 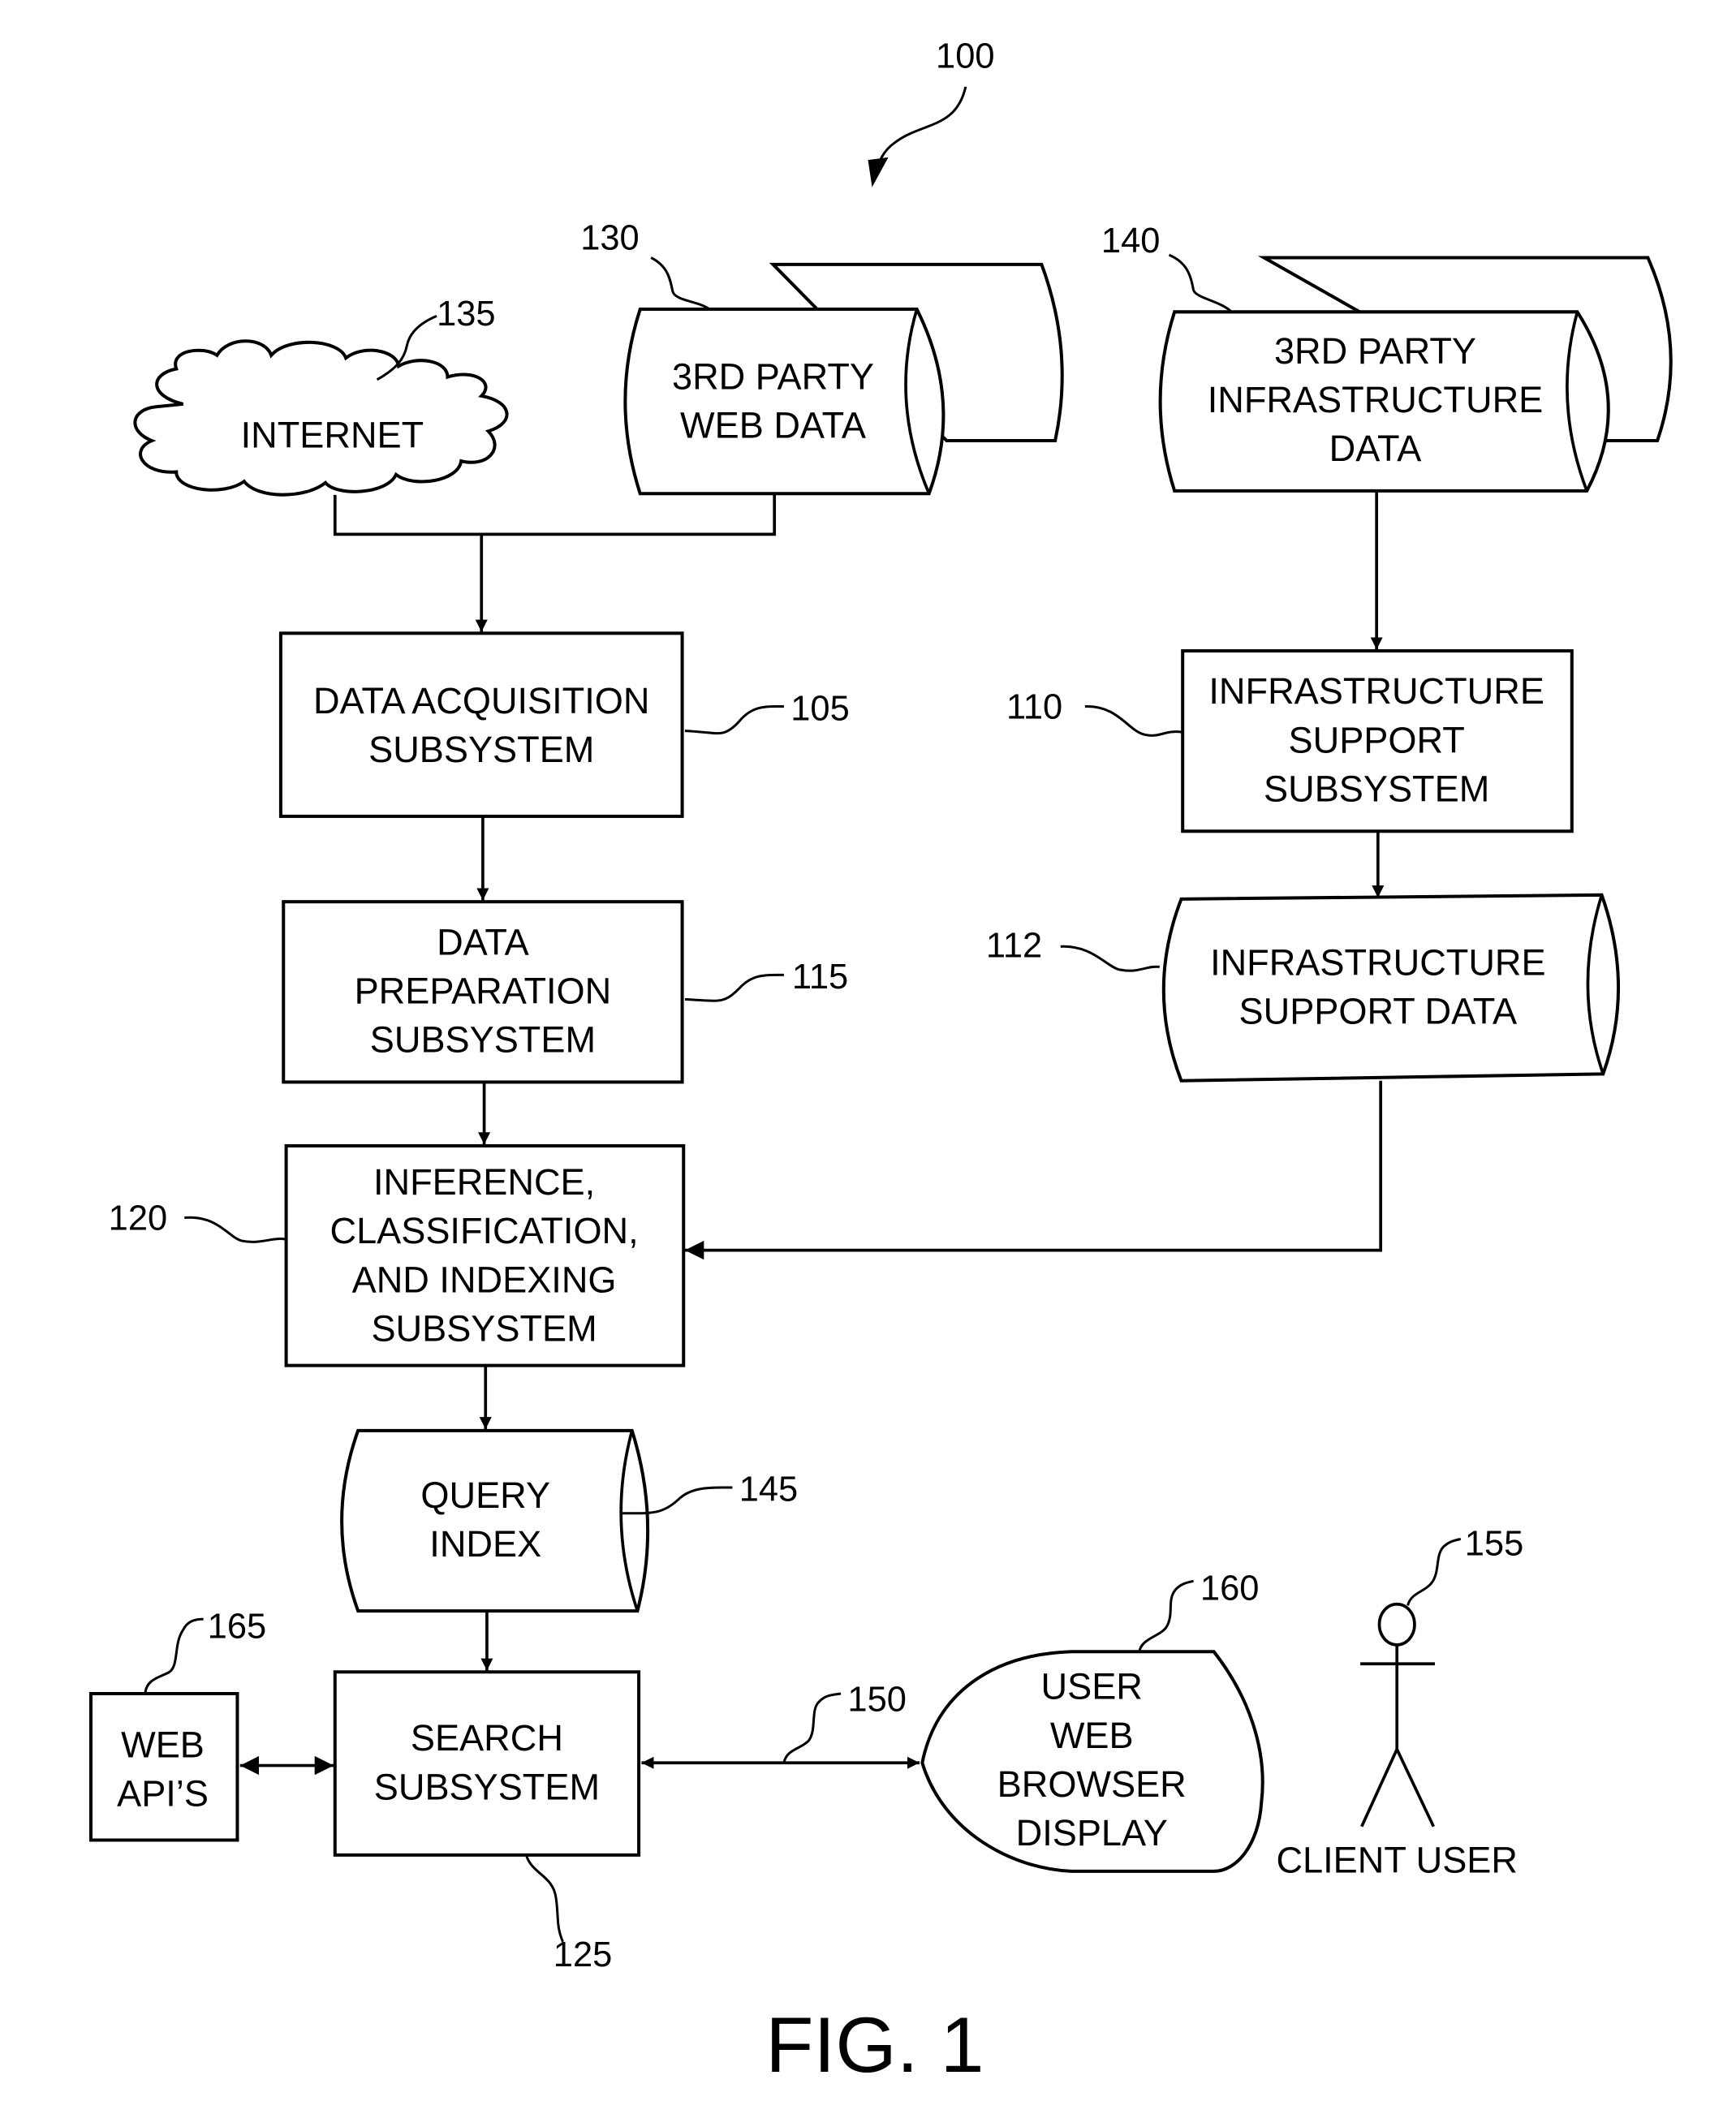 I want to click on node-web-apis: WEB API’S 165, so click(x=211, y=1725).